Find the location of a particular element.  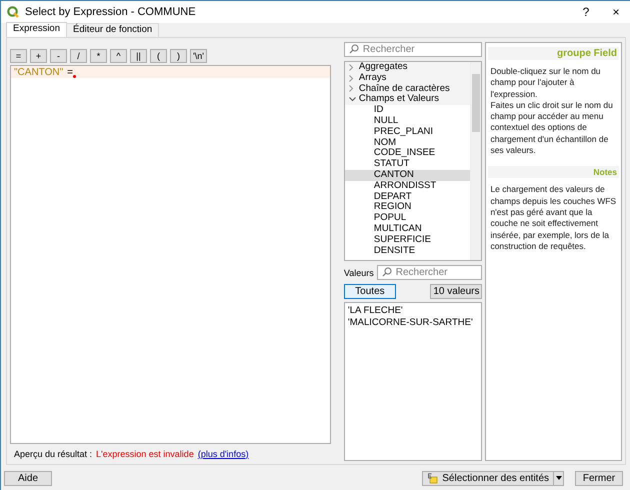

field-item: REGION is located at coordinates (407, 208).